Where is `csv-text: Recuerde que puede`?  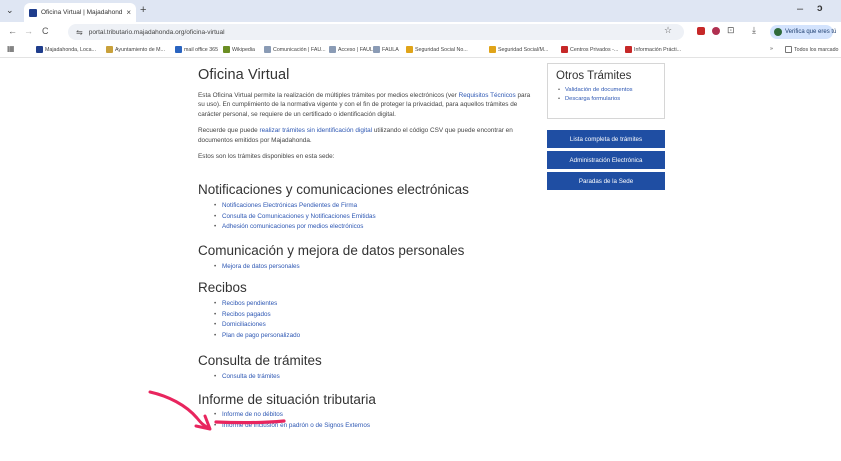
csv-text: Recuerde que puede is located at coordinates (229, 131).